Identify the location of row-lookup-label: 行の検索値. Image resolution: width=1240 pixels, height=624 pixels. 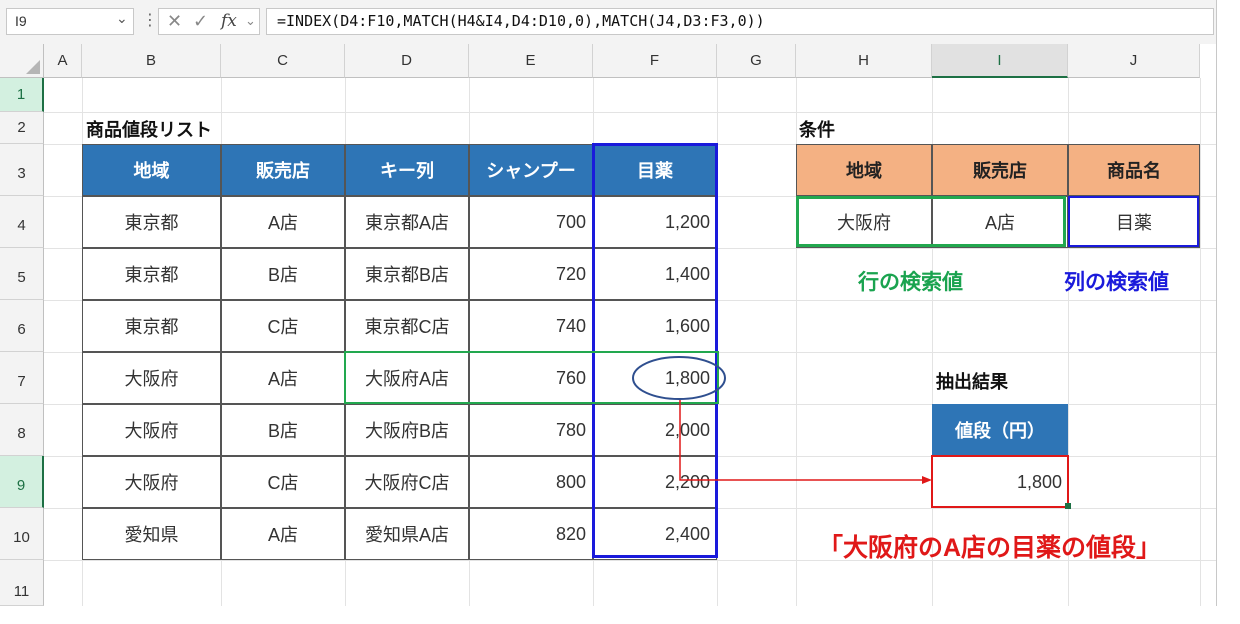
(910, 282).